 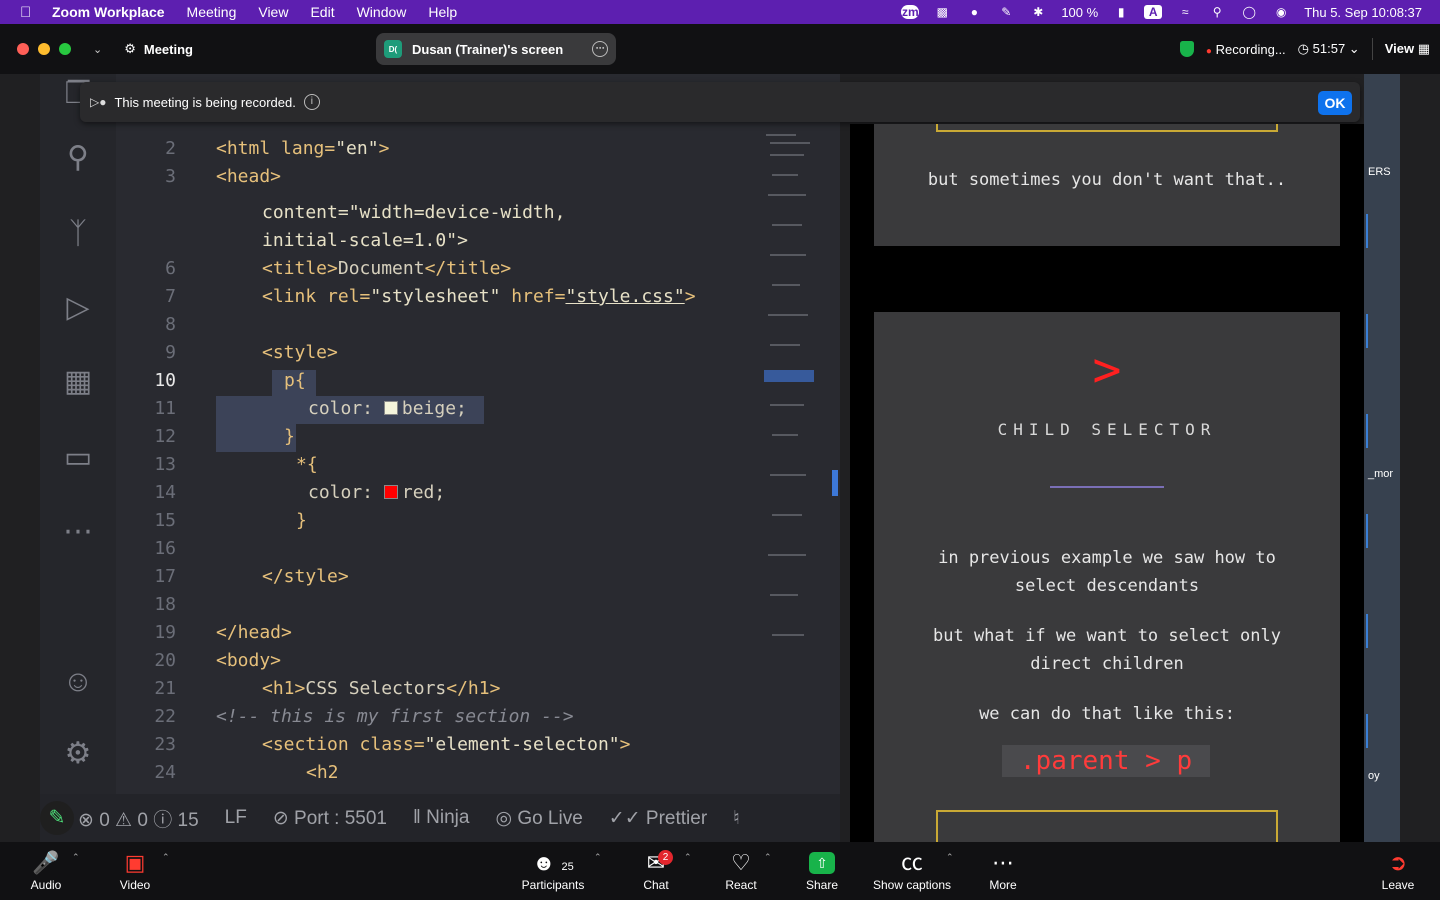 I want to click on shared-screen-pill: D( Dusan (Trainer)'s screen ⋯, so click(x=496, y=49).